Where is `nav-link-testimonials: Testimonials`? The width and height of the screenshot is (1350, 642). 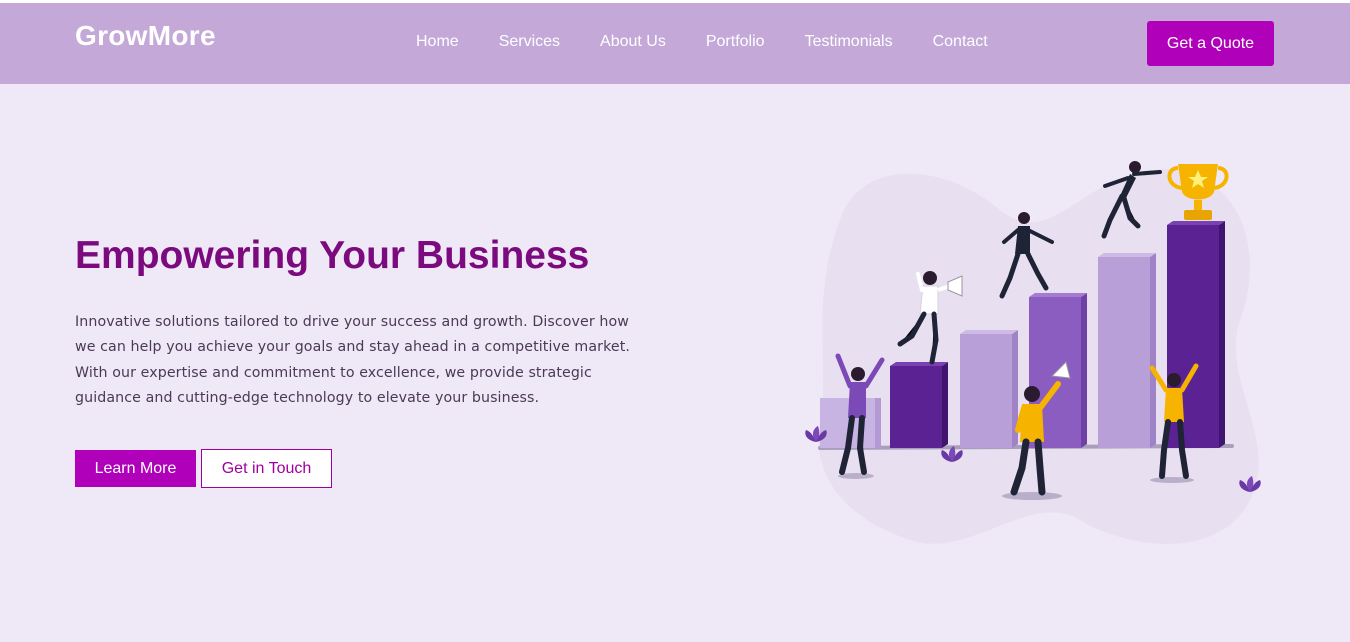 nav-link-testimonials: Testimonials is located at coordinates (849, 42).